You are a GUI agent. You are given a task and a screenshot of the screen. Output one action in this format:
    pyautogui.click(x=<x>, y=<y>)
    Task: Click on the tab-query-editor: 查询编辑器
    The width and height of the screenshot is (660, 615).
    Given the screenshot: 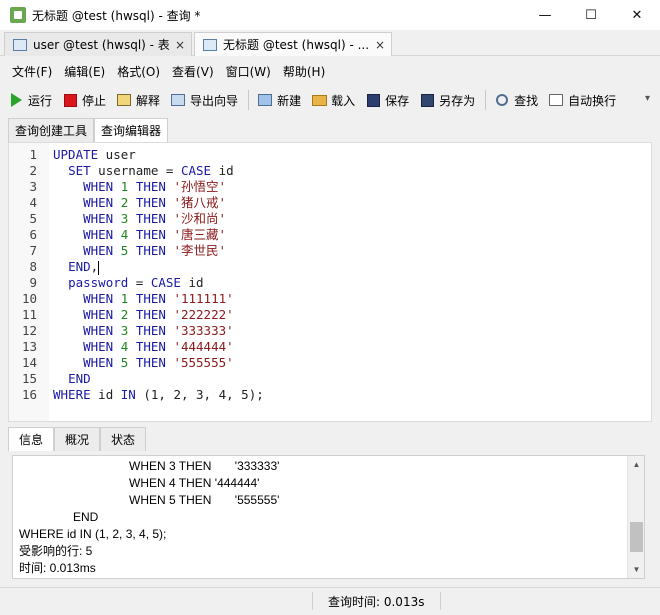 What is the action you would take?
    pyautogui.click(x=131, y=130)
    